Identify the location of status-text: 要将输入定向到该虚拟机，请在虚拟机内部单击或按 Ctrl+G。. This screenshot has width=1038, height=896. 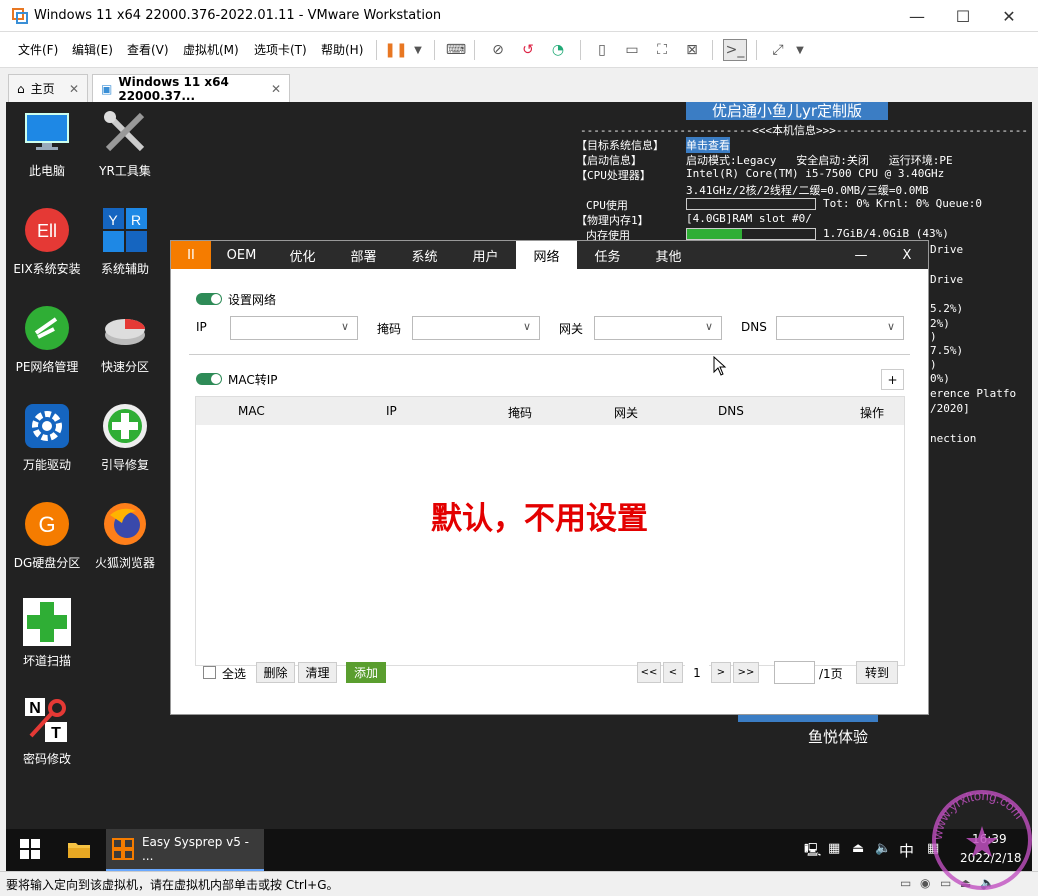
(172, 885).